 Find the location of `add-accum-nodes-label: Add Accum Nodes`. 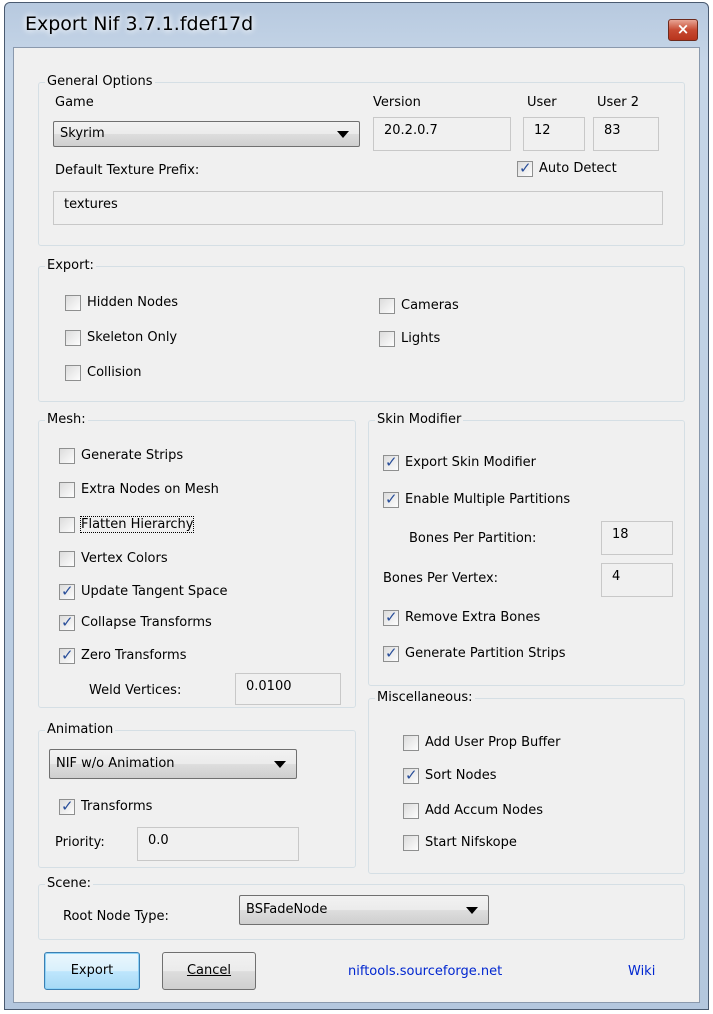

add-accum-nodes-label: Add Accum Nodes is located at coordinates (484, 810).